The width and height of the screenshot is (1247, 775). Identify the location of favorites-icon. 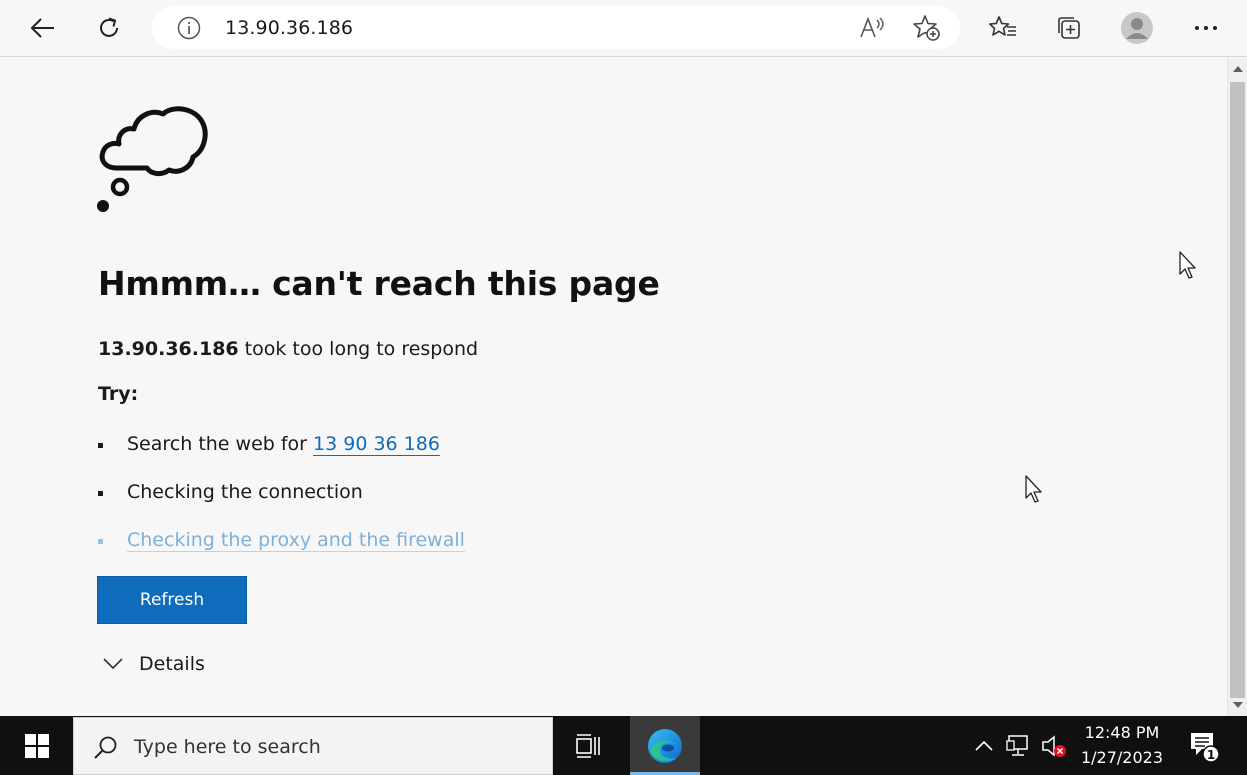
(1002, 26).